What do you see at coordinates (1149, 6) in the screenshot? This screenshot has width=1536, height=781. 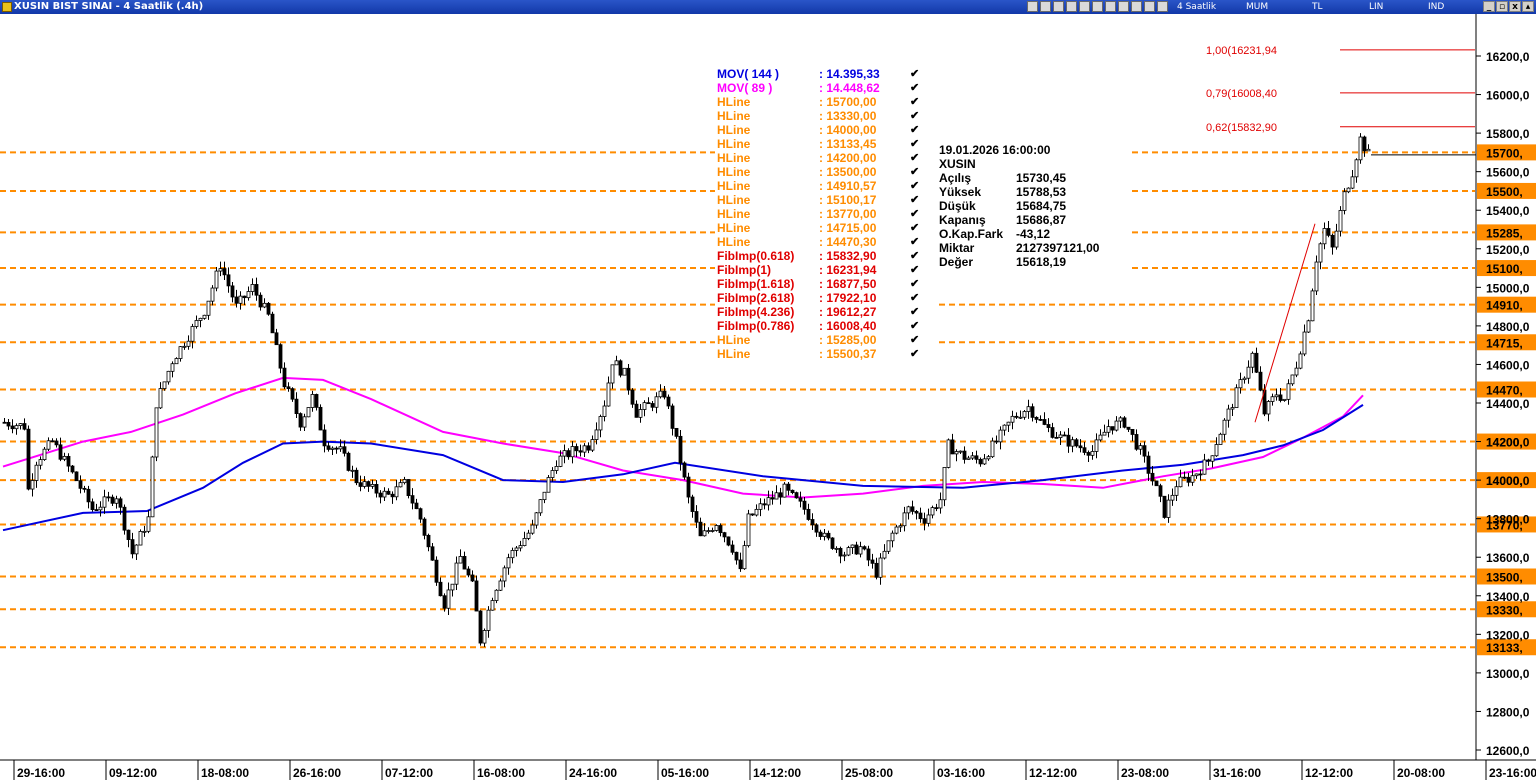 I see `toolbar-refresh-icon` at bounding box center [1149, 6].